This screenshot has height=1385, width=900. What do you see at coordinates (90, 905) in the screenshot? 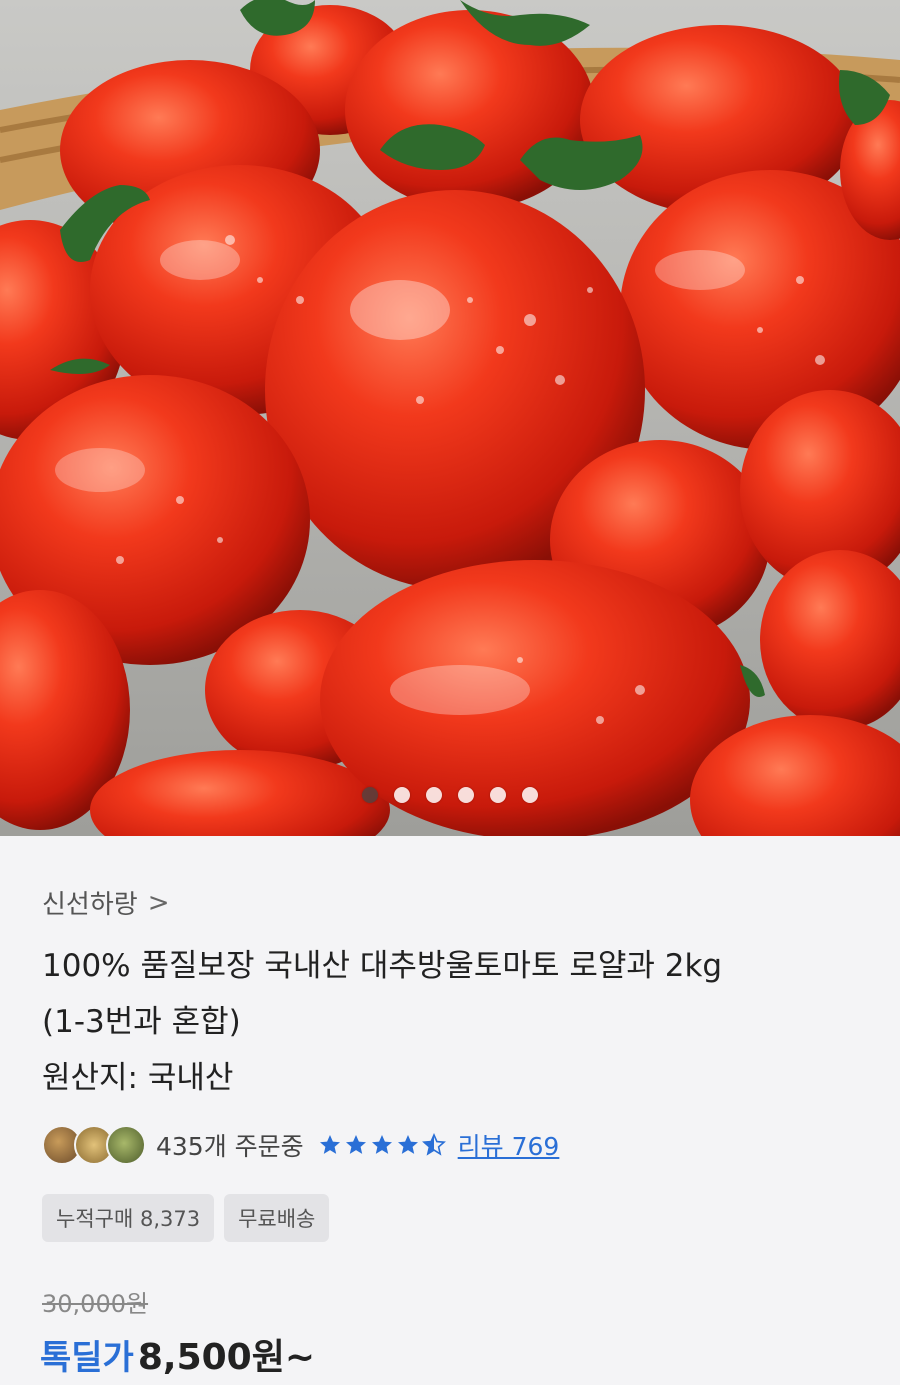
I see `seller-name: 신선하랑` at bounding box center [90, 905].